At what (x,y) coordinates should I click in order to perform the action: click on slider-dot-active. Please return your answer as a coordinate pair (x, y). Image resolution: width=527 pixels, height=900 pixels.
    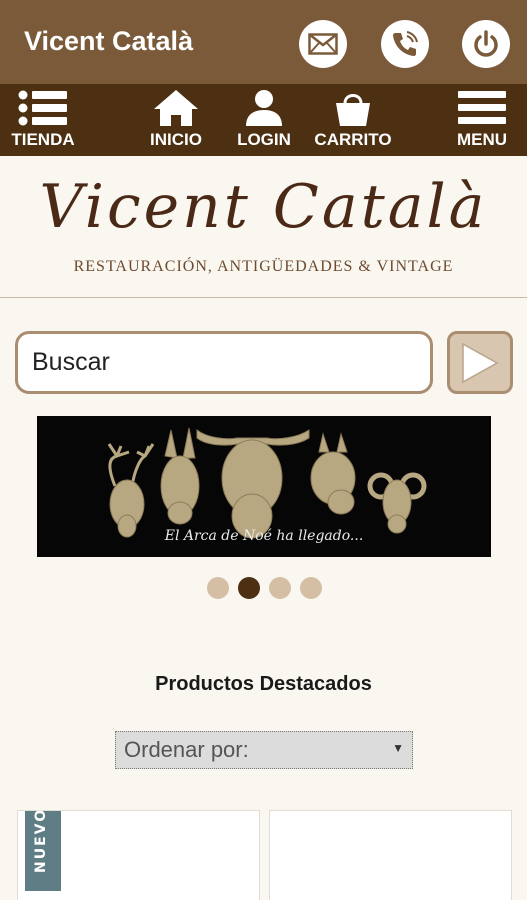
    Looking at the image, I should click on (249, 588).